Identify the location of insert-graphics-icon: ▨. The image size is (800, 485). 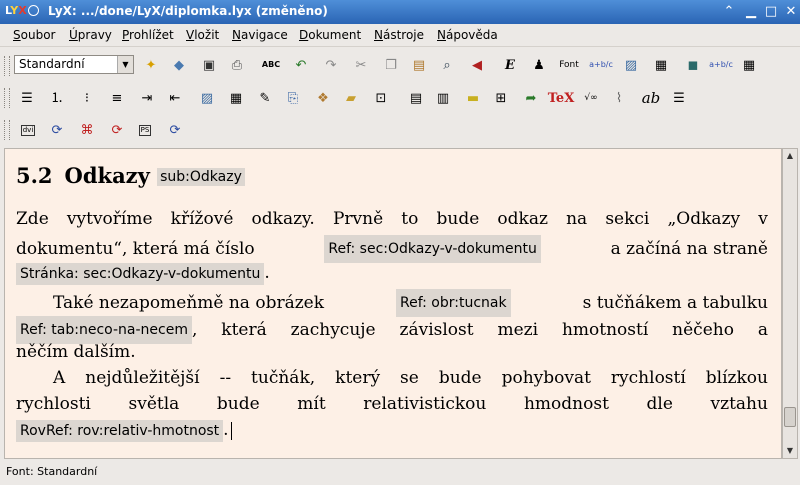
(631, 65).